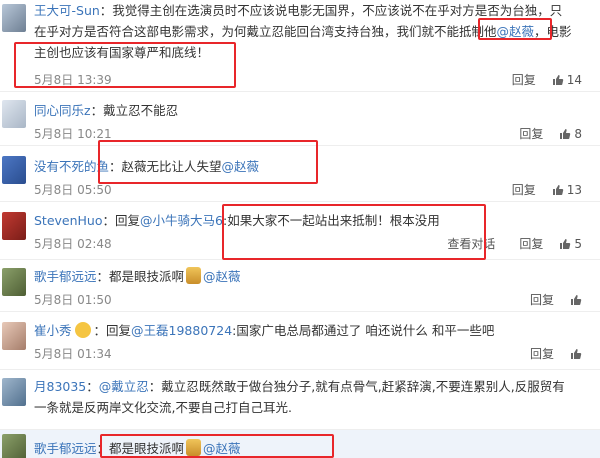 The image size is (600, 458). What do you see at coordinates (73, 134) in the screenshot?
I see `comment-time: 5月8日 10:21` at bounding box center [73, 134].